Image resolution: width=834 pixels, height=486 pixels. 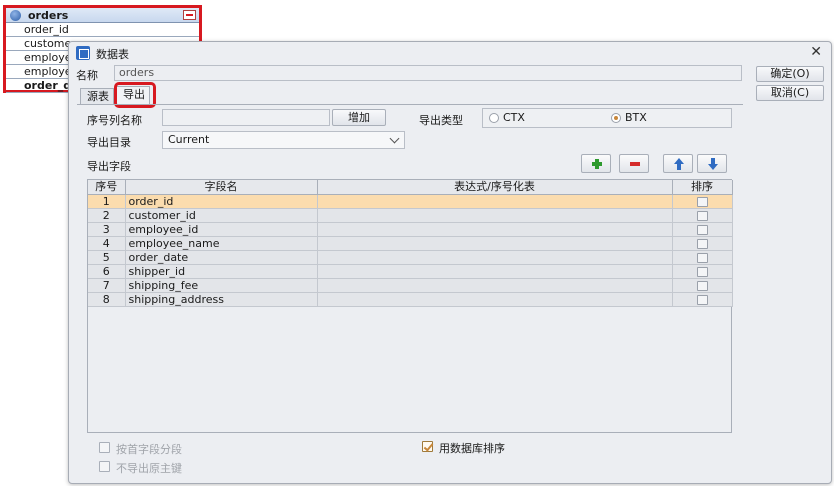 What do you see at coordinates (104, 447) in the screenshot?
I see `segment-checkbox` at bounding box center [104, 447].